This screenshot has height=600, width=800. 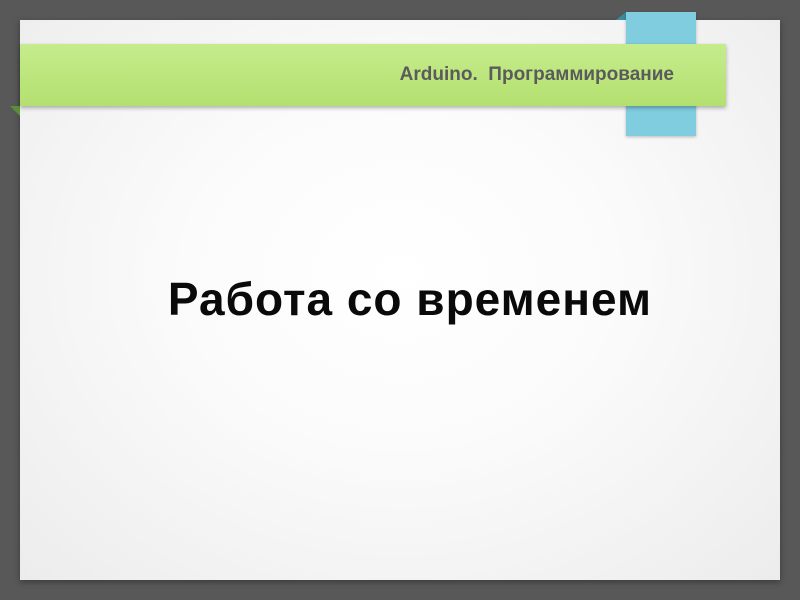 What do you see at coordinates (410, 299) in the screenshot?
I see `slide-heading: Работа со временем` at bounding box center [410, 299].